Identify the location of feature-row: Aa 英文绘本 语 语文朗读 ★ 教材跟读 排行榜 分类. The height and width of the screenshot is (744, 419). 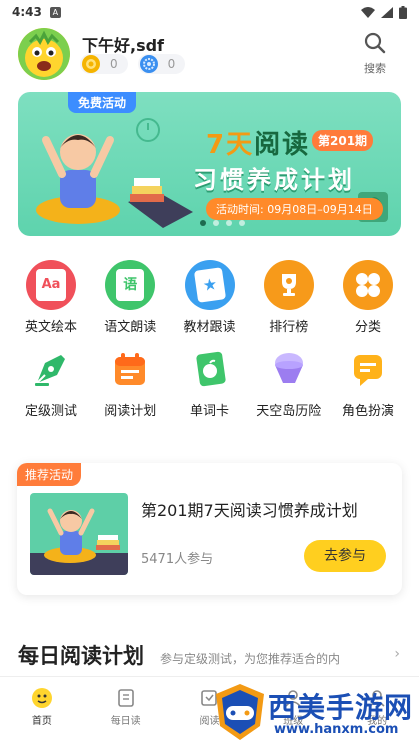
(209, 300).